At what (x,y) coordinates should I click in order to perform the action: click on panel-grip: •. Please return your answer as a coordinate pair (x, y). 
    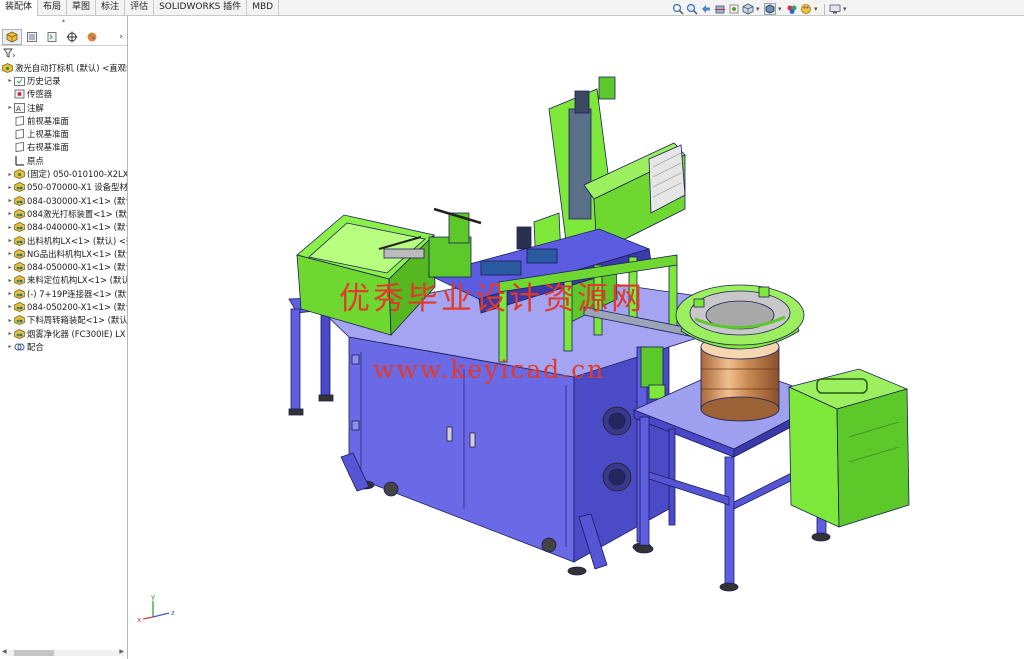
    Looking at the image, I should click on (63, 22).